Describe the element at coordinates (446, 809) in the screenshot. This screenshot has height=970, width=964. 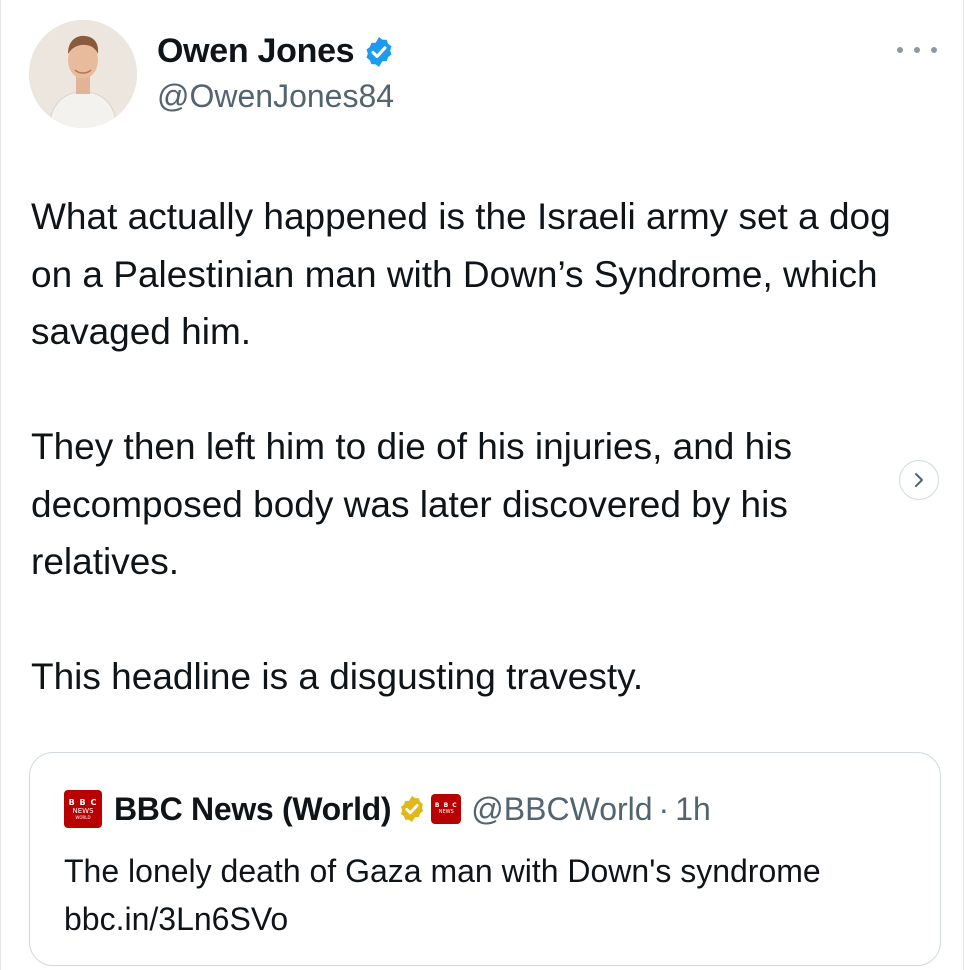
I see `bbc-affiliate-logo: B B C NEWS` at that location.